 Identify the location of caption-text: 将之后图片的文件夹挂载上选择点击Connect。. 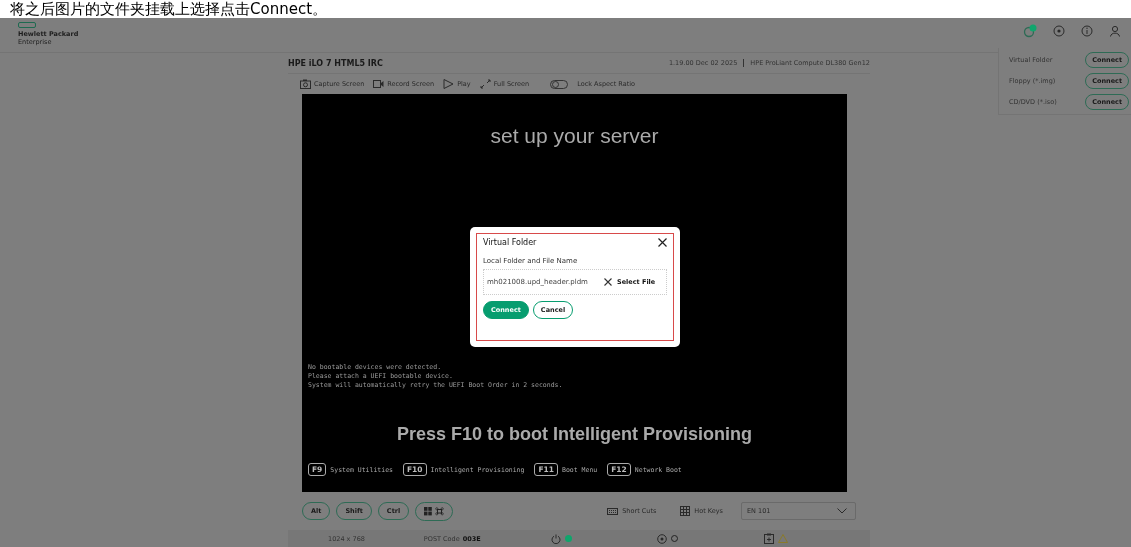
(169, 9).